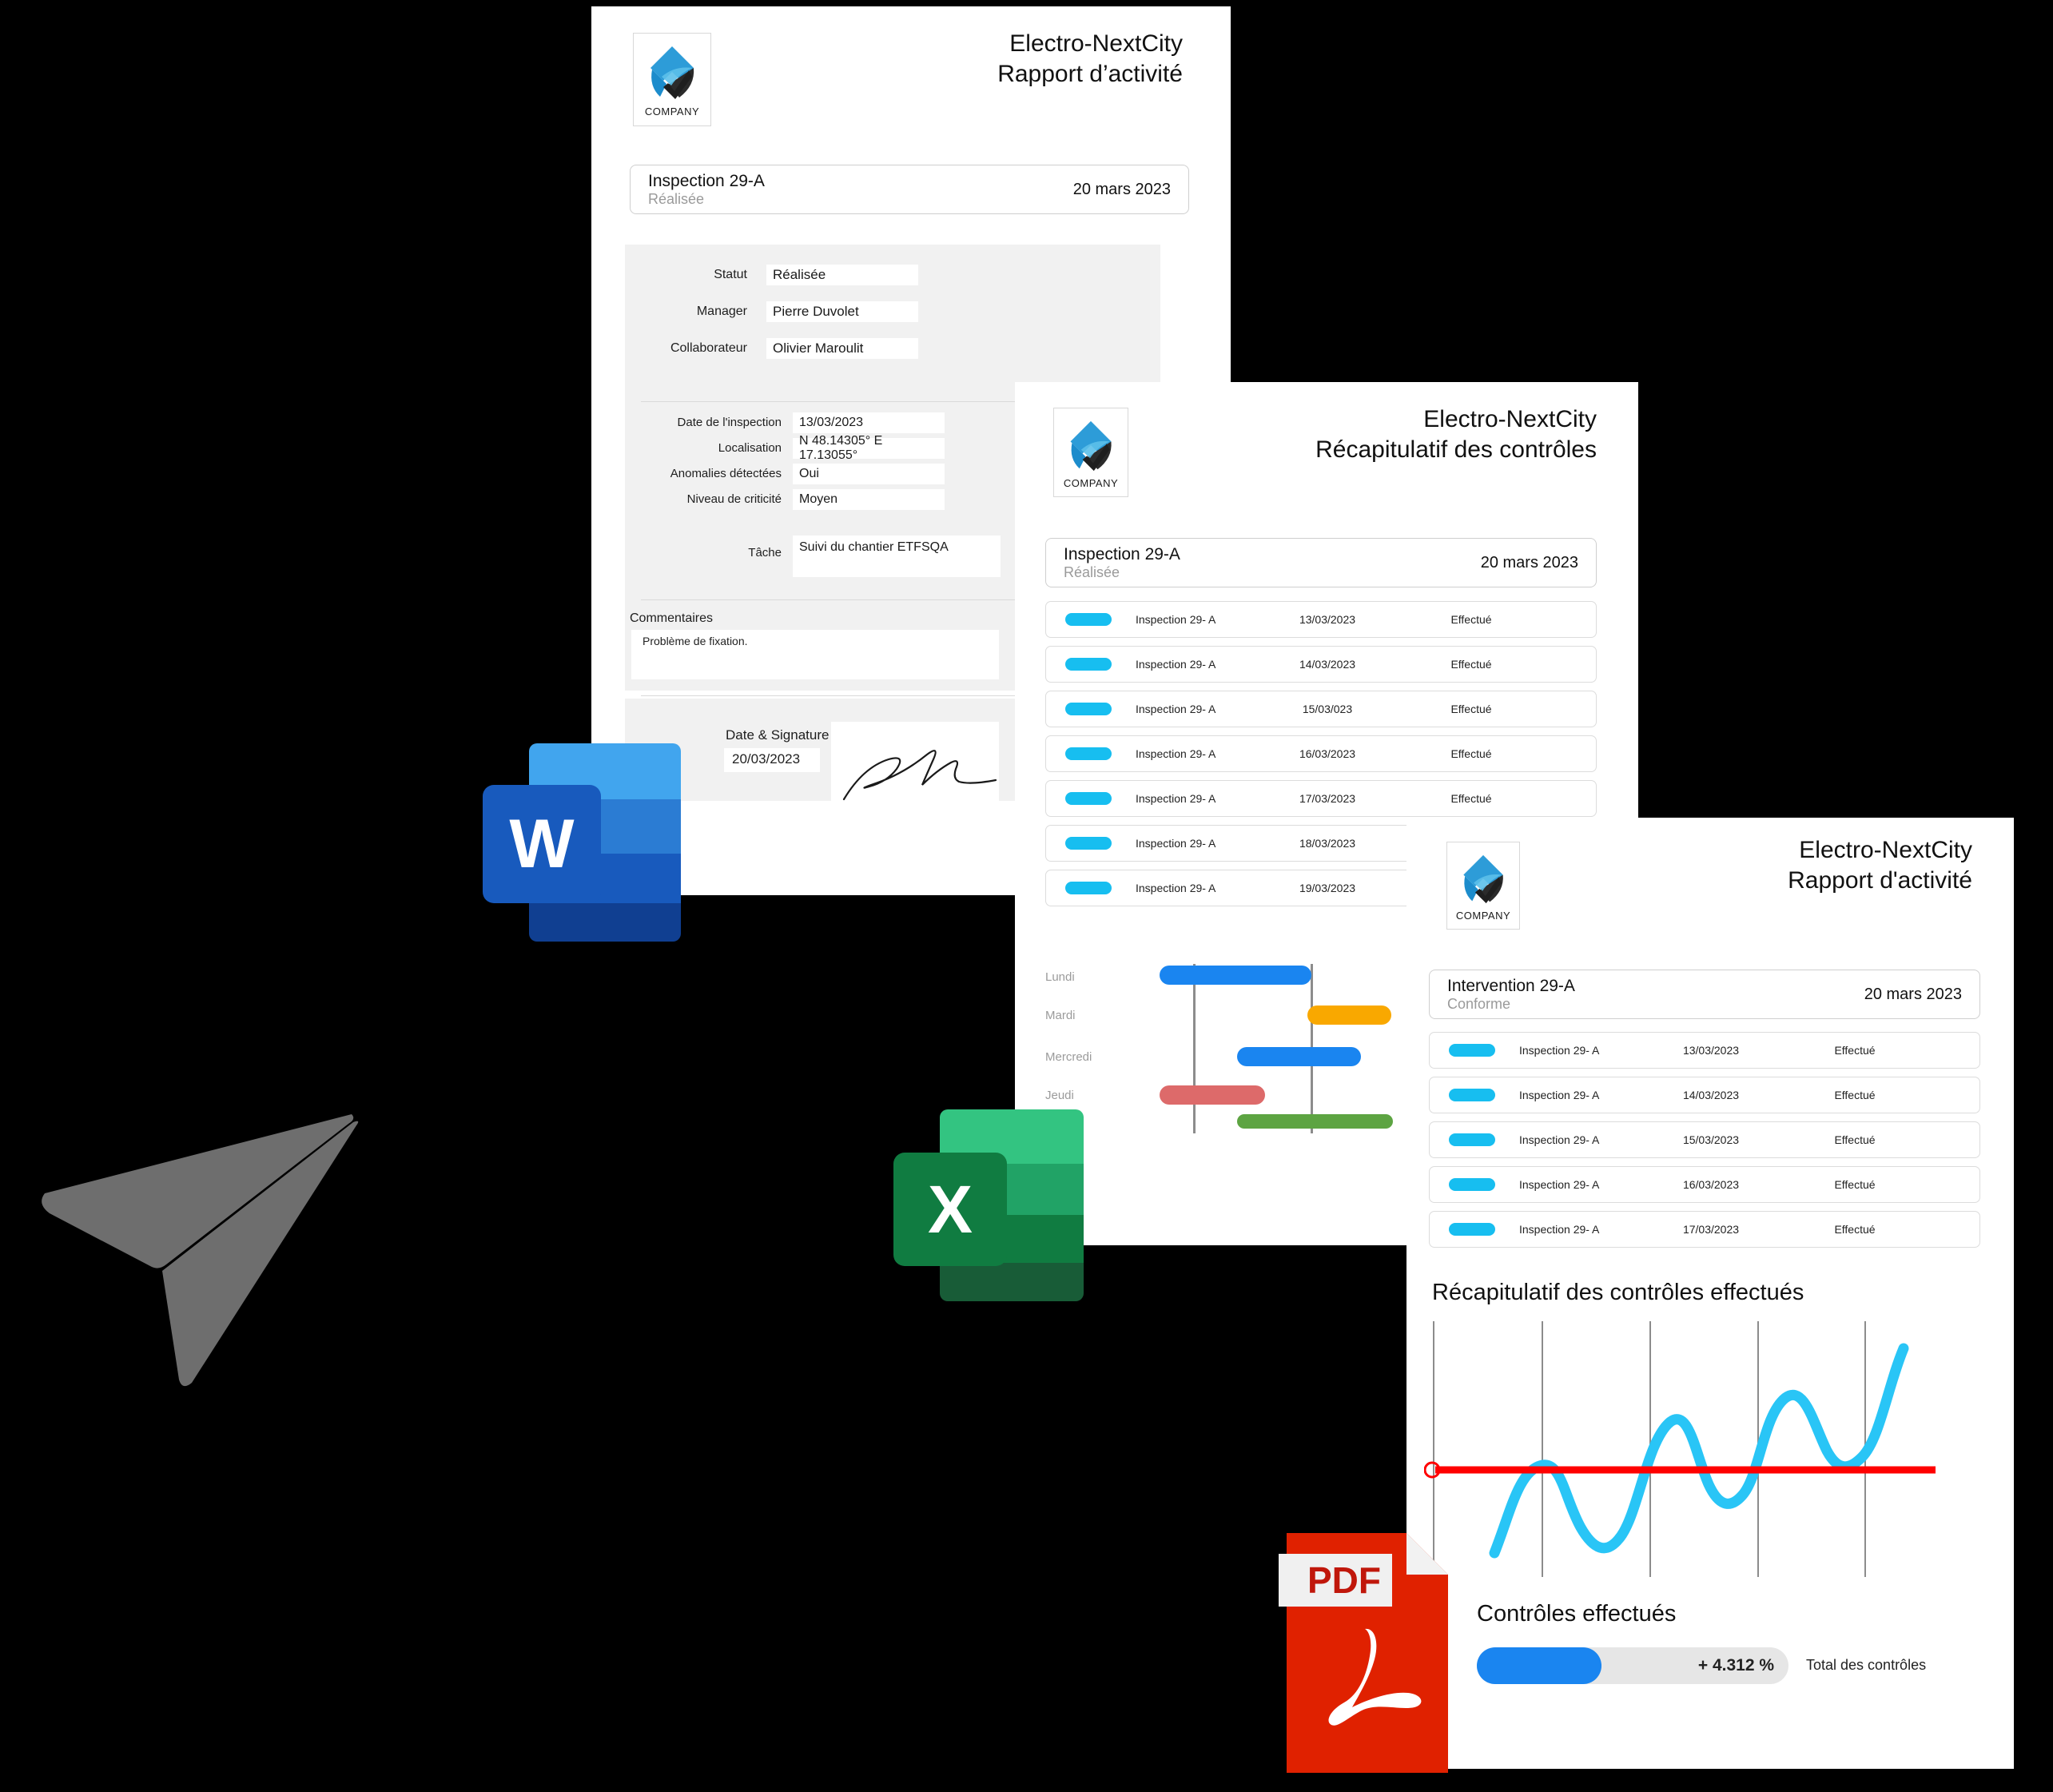  I want to click on gantt-bar-lundi, so click(1235, 975).